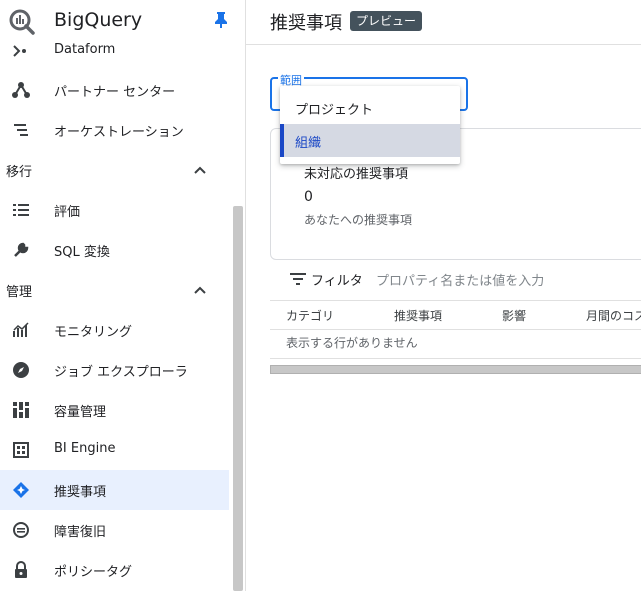 This screenshot has height=591, width=641. What do you see at coordinates (119, 132) in the screenshot?
I see `sidebar-item-label: オーケストレーション` at bounding box center [119, 132].